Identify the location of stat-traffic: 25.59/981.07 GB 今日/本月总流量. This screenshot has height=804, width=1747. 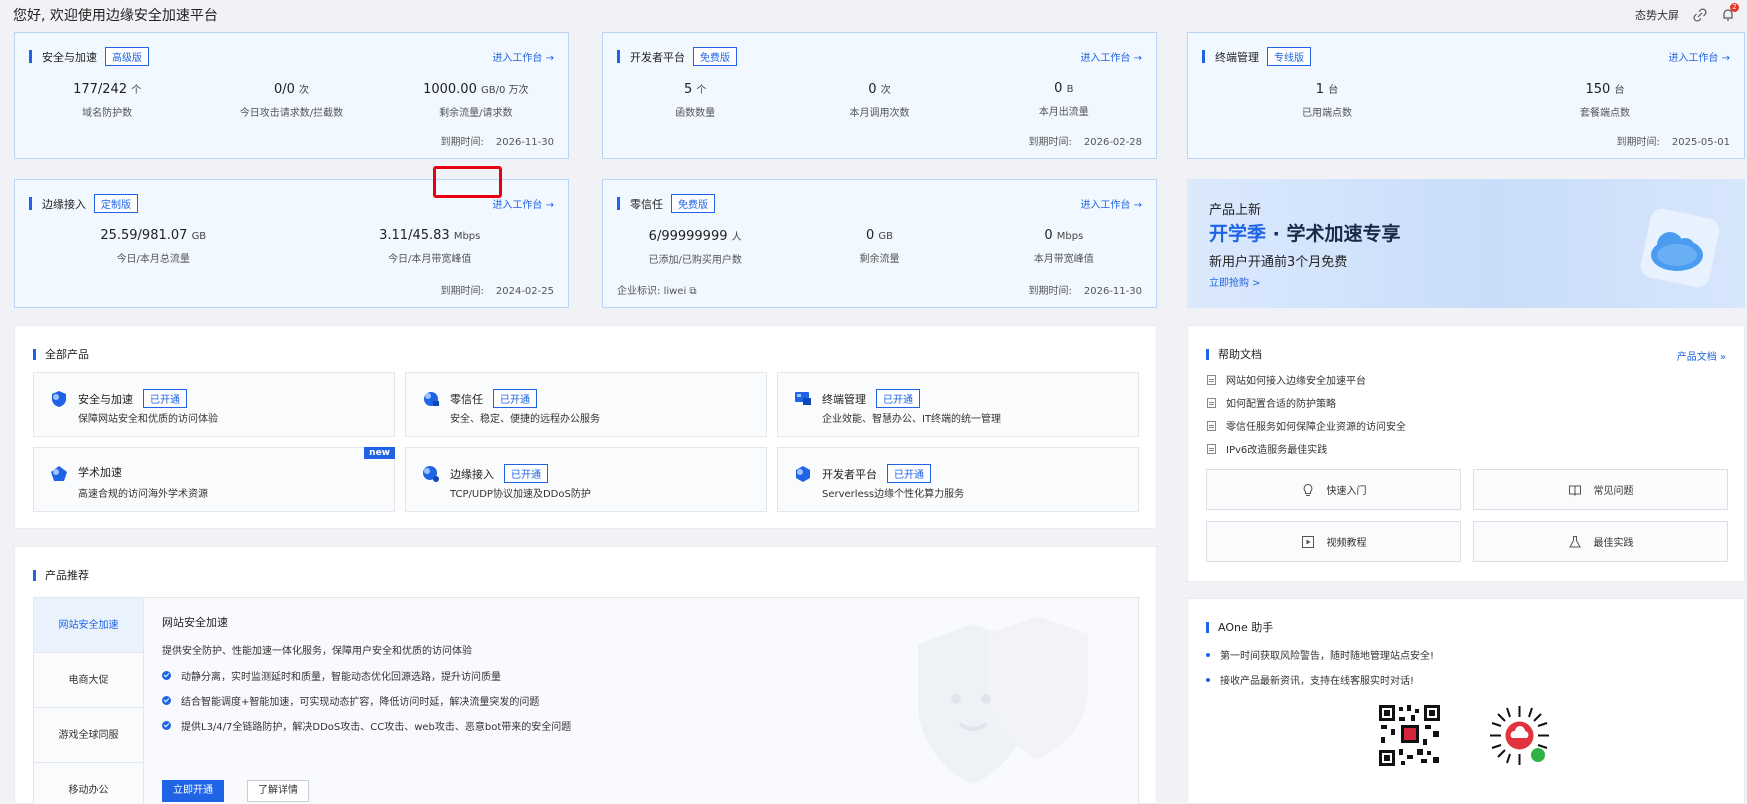
(153, 246).